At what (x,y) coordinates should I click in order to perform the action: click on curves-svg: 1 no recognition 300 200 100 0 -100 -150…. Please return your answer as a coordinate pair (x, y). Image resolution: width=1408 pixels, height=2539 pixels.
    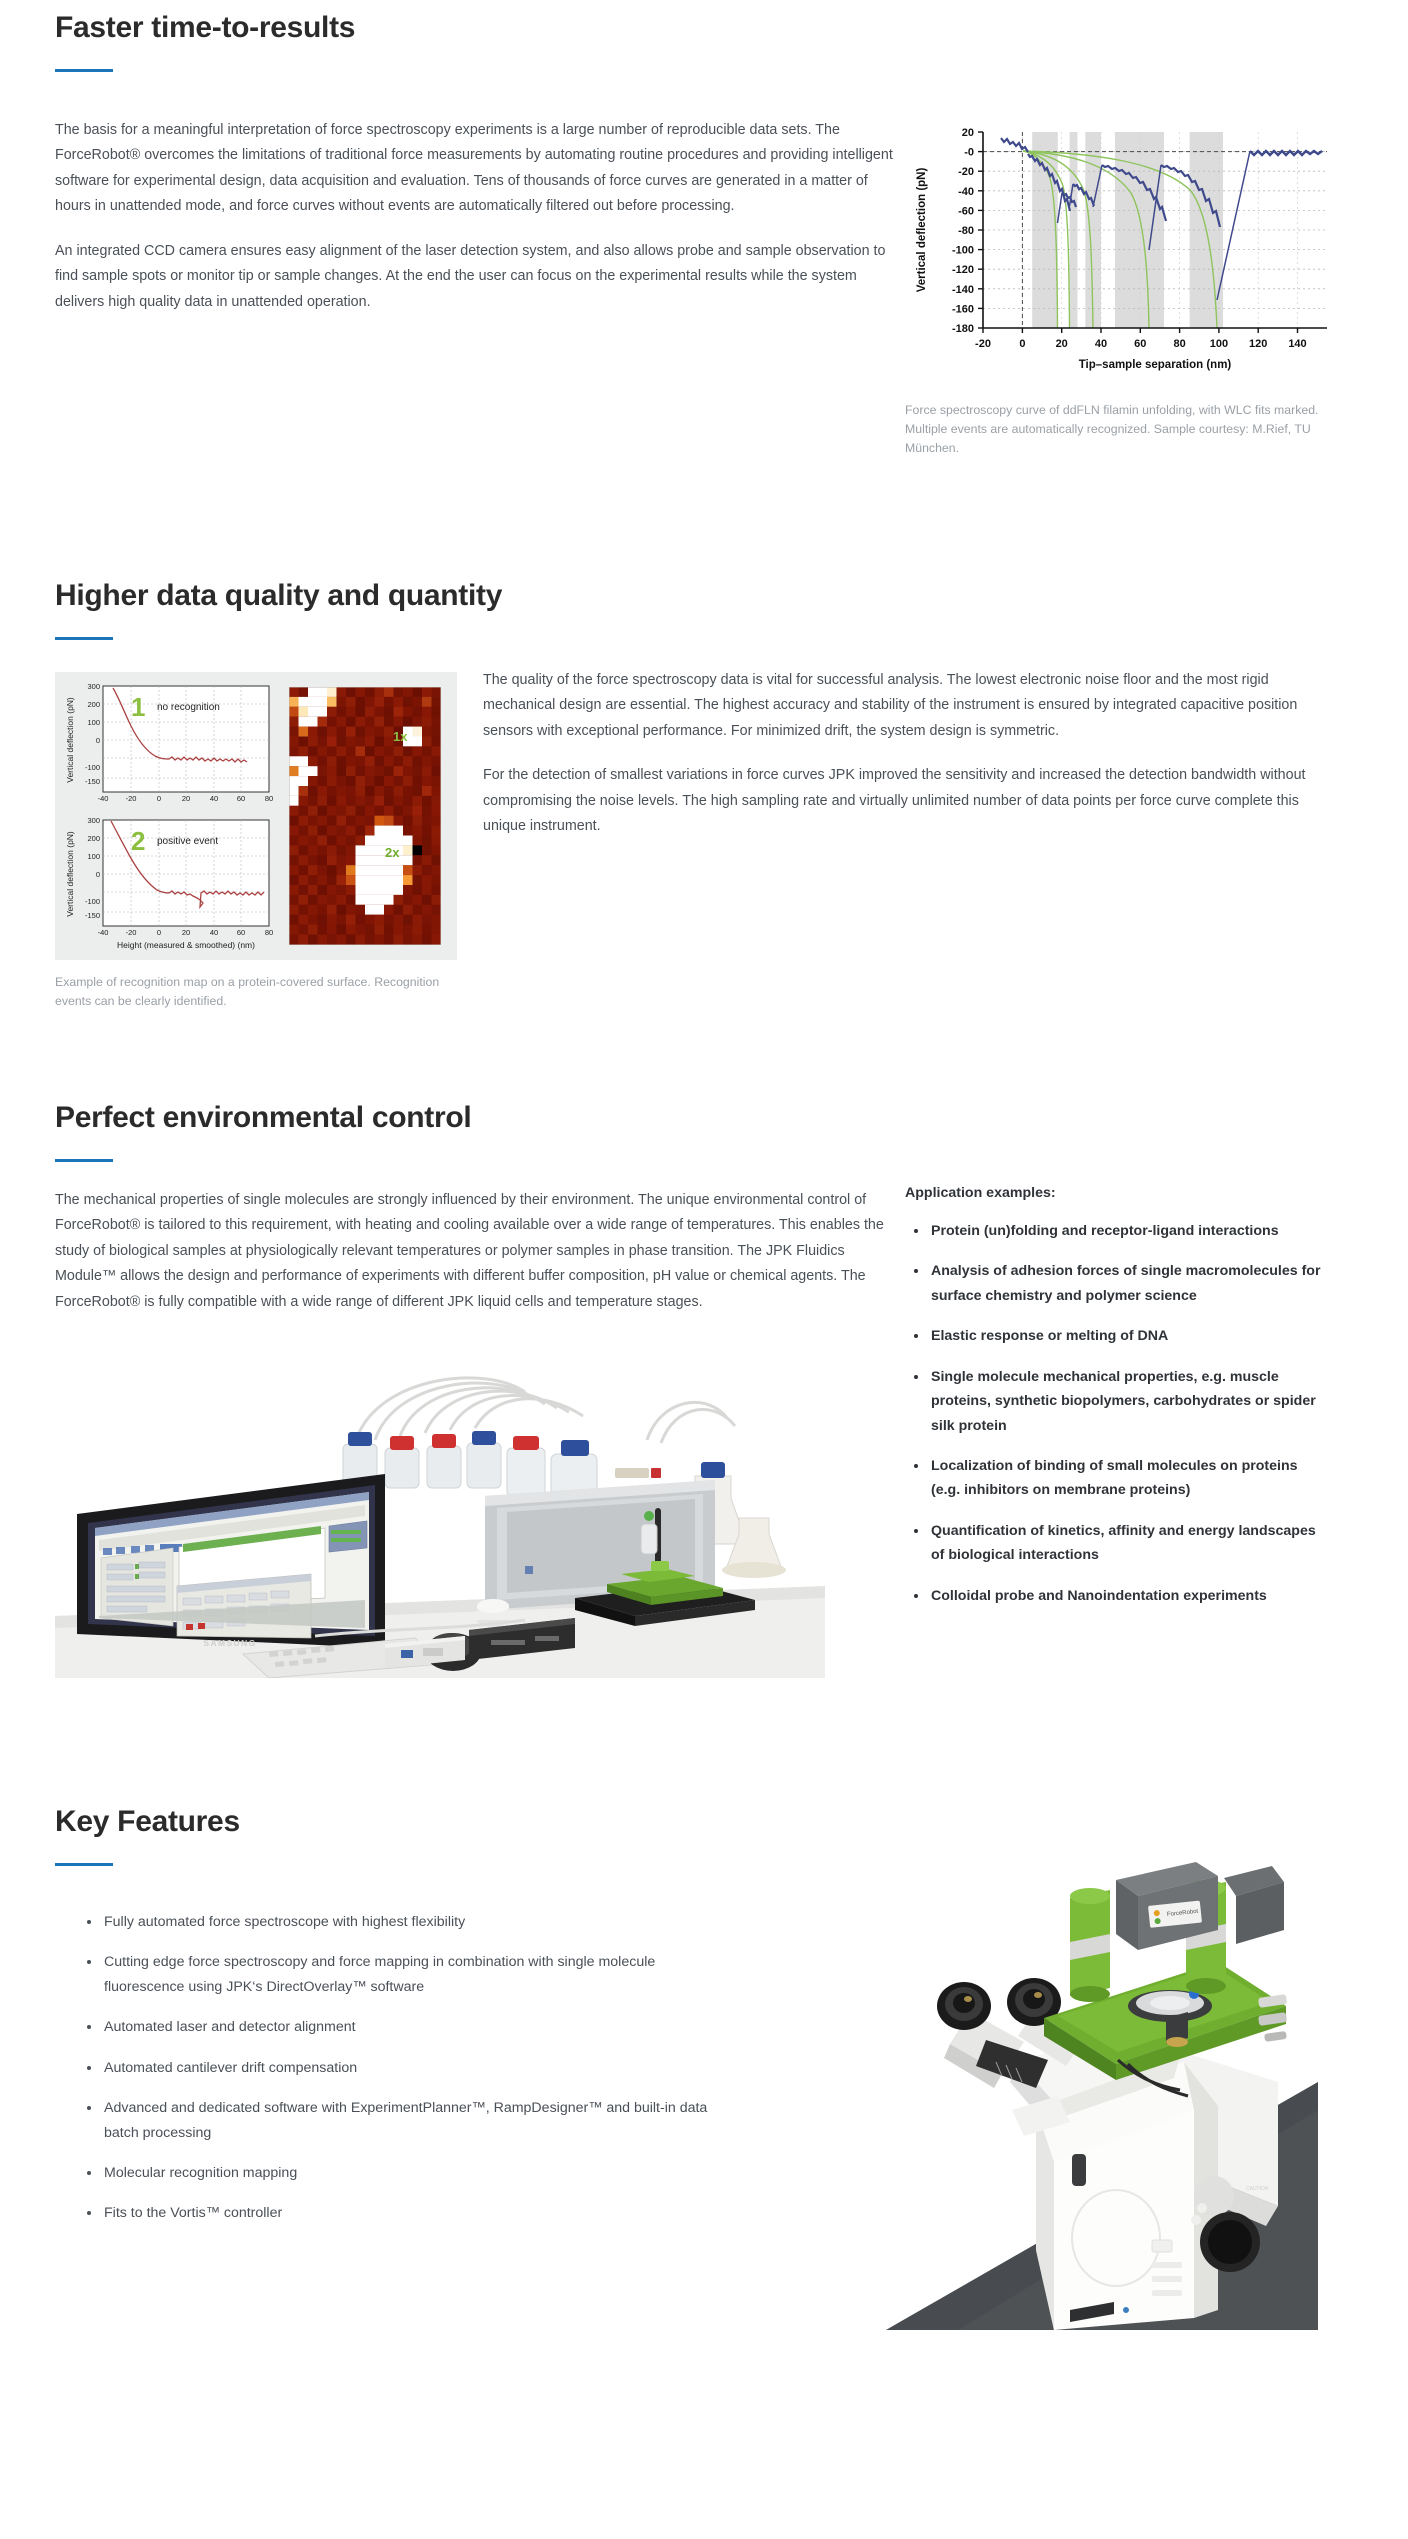
    Looking at the image, I should click on (170, 816).